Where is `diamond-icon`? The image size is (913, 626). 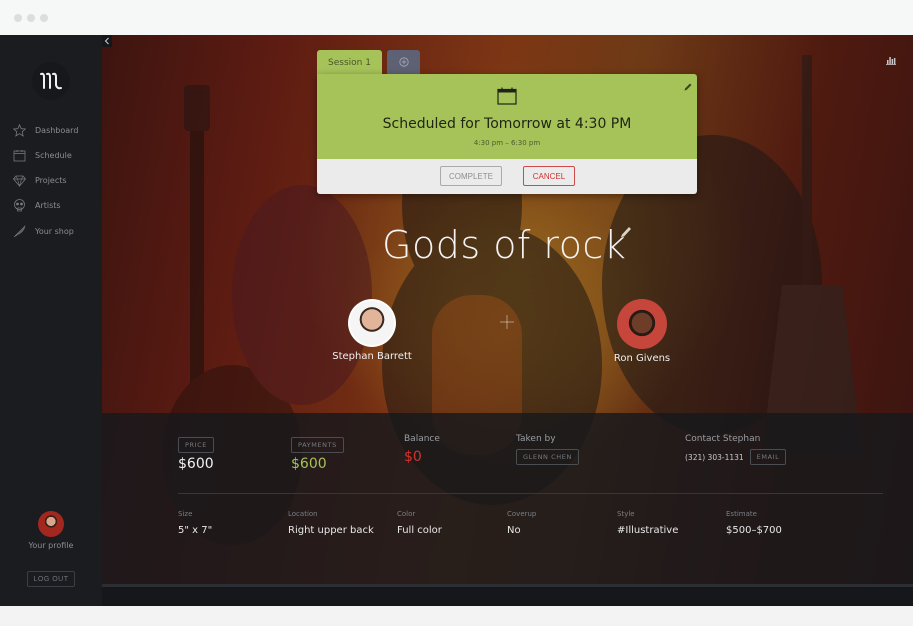
diamond-icon is located at coordinates (19, 180).